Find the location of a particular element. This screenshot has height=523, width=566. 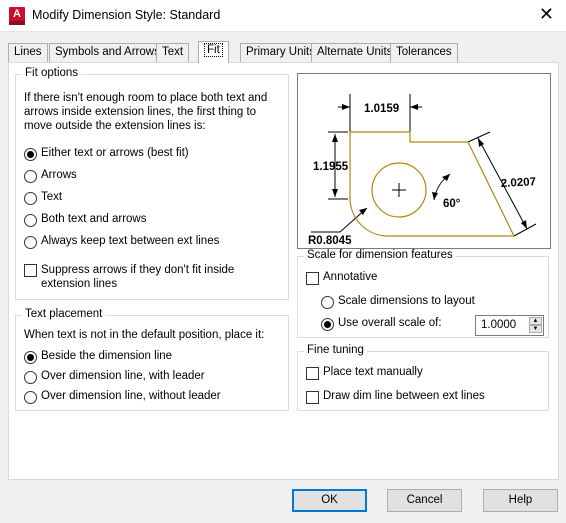

radio-use-overall-scale: Use overall scale of: is located at coordinates (381, 324).